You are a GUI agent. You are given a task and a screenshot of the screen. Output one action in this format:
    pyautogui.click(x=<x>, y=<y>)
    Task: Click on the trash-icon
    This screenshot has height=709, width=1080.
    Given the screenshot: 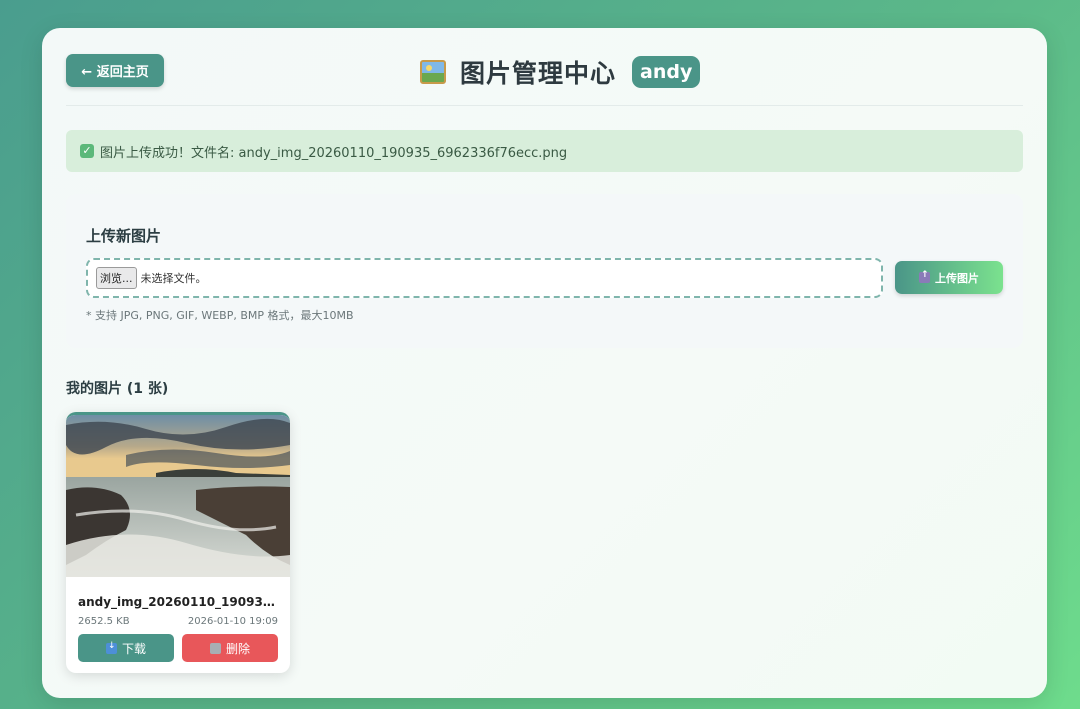 What is the action you would take?
    pyautogui.click(x=215, y=648)
    